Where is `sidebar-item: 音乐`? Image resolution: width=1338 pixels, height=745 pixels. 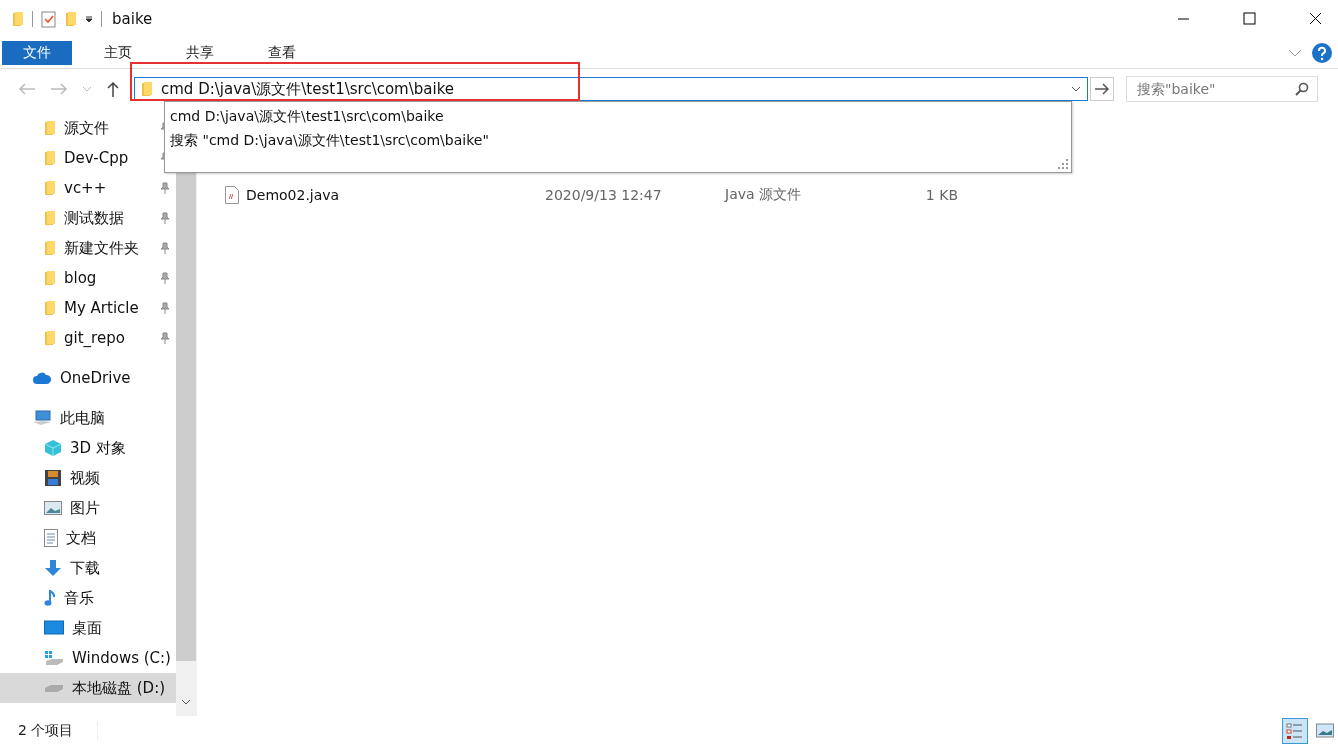
sidebar-item: 音乐 is located at coordinates (79, 598).